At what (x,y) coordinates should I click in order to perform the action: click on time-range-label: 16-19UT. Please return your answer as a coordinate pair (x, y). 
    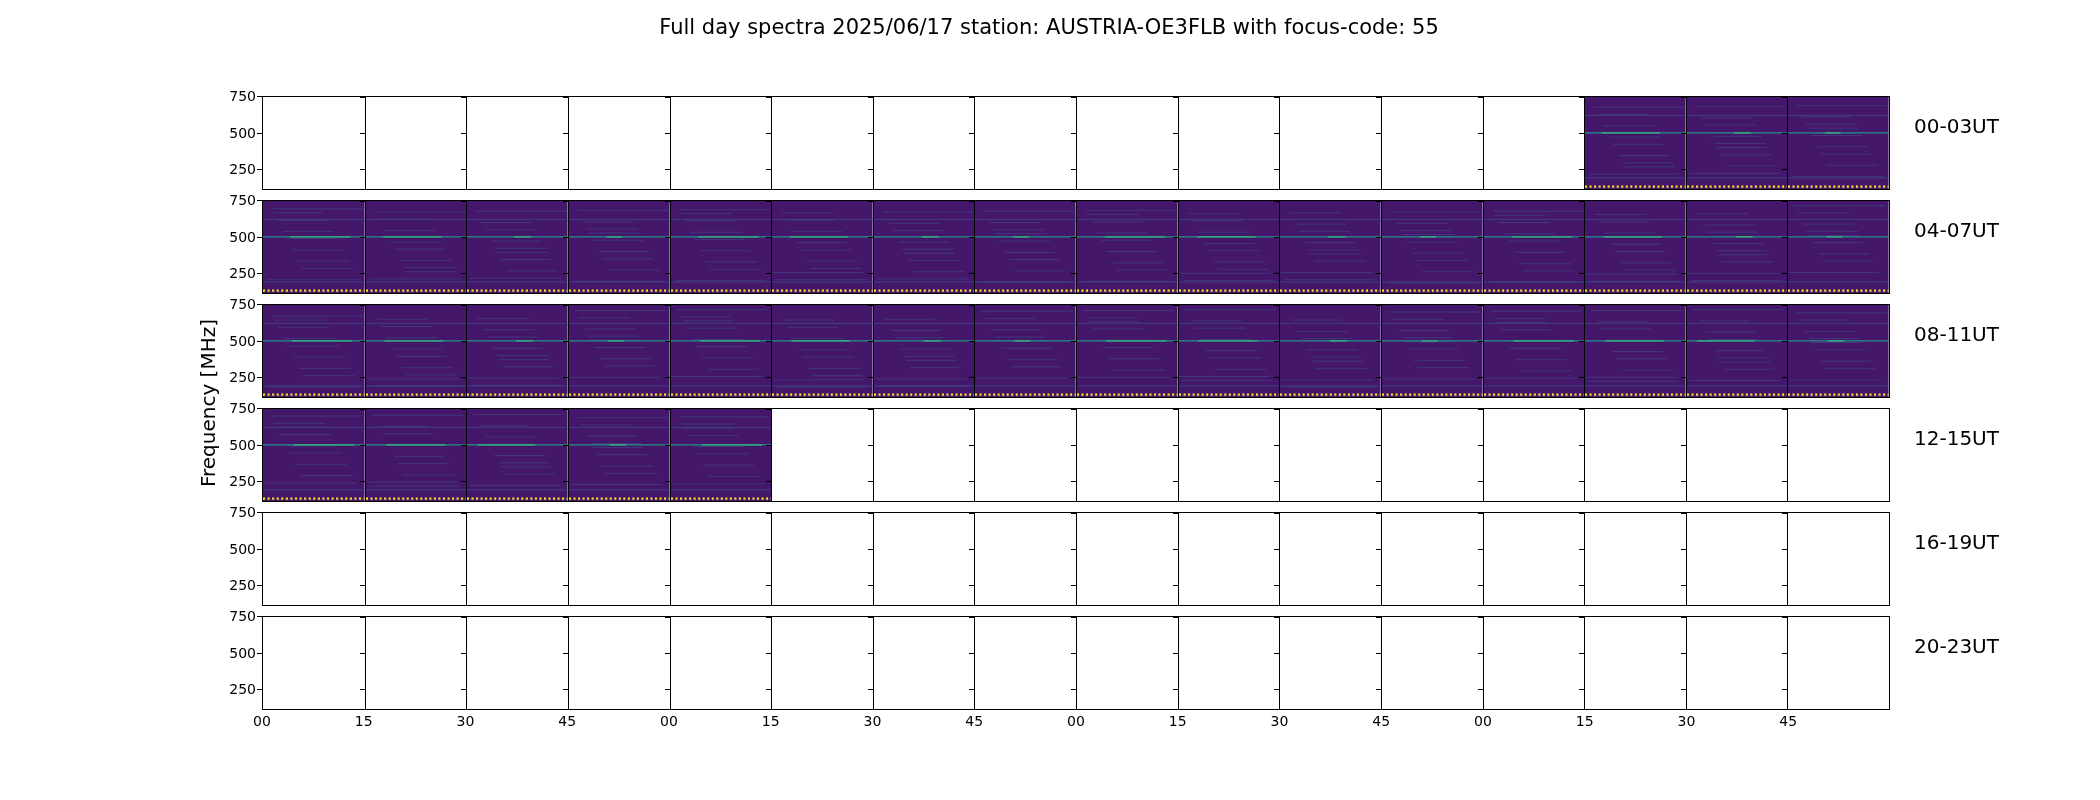
    Looking at the image, I should click on (1956, 541).